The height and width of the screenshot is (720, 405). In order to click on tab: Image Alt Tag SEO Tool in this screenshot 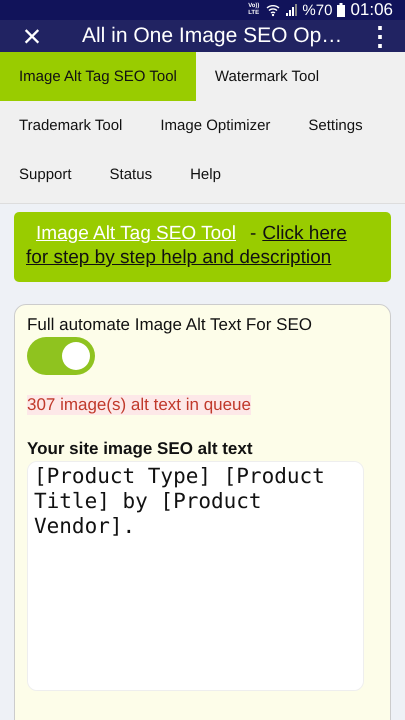, I will do `click(98, 76)`.